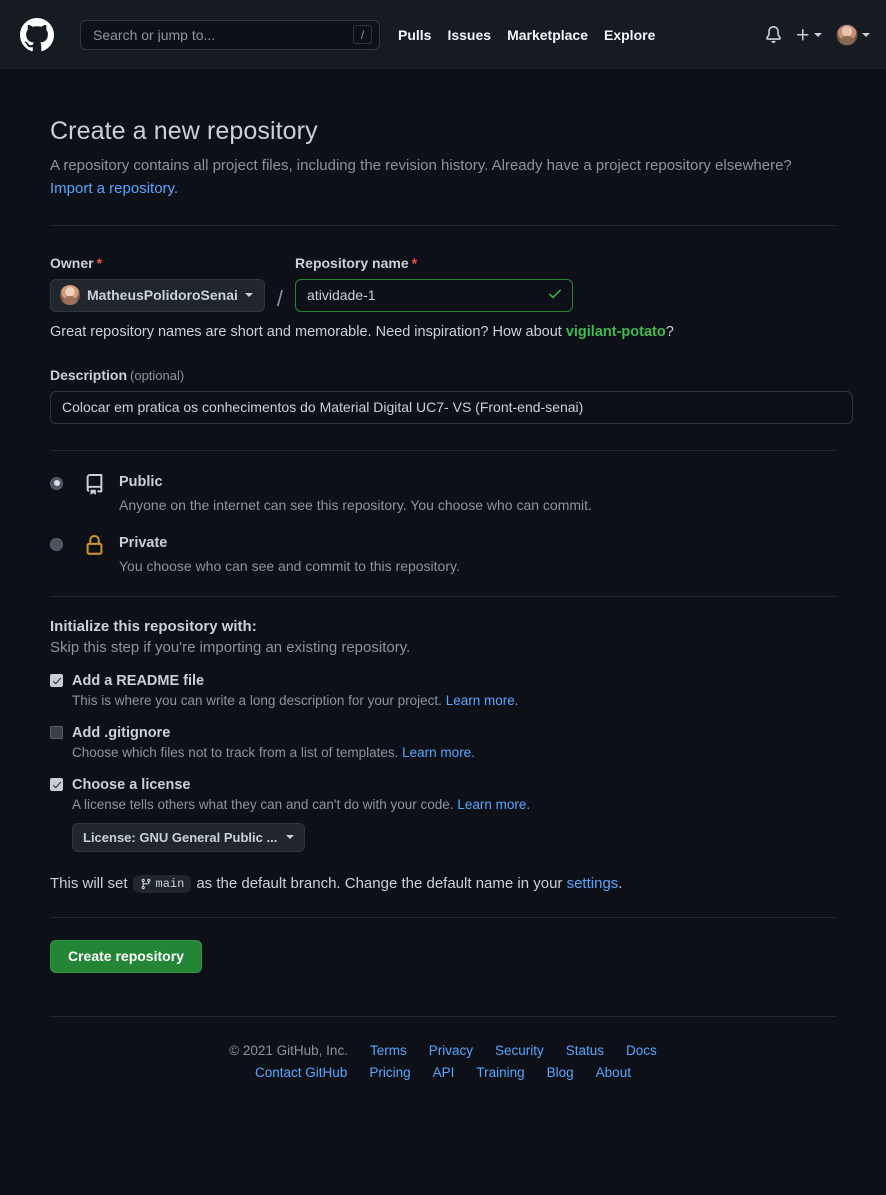 The image size is (886, 1195). Describe the element at coordinates (443, 733) in the screenshot. I see `option-gitignore-head: Add .gitignore` at that location.